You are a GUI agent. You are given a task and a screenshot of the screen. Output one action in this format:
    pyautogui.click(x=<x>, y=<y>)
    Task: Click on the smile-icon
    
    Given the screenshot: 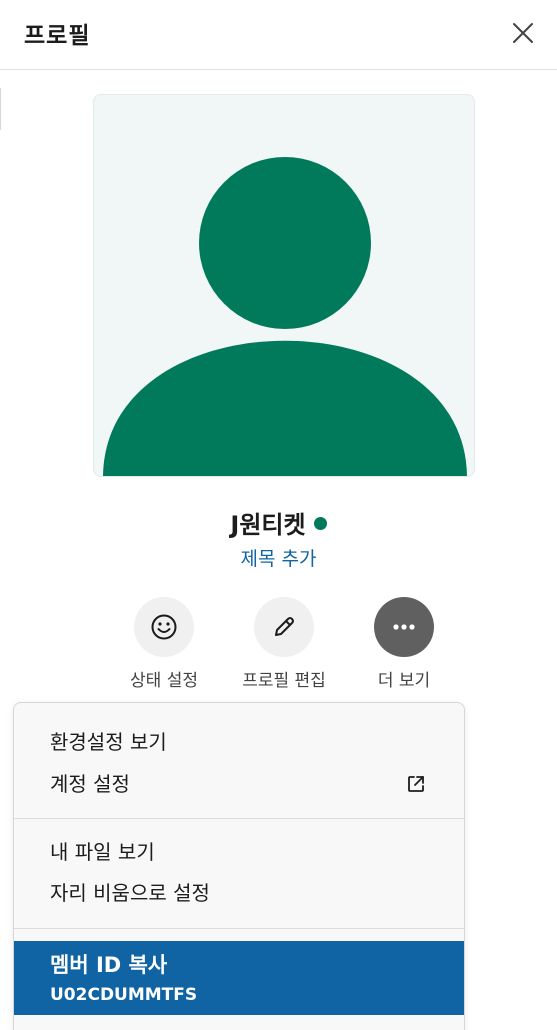 What is the action you would take?
    pyautogui.click(x=164, y=627)
    